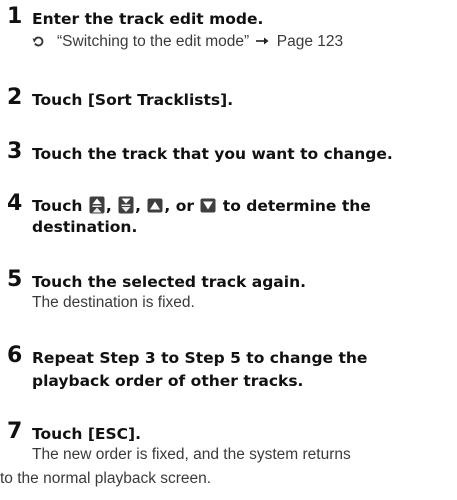 This screenshot has height=500, width=457. What do you see at coordinates (155, 205) in the screenshot?
I see `move-up-icon` at bounding box center [155, 205].